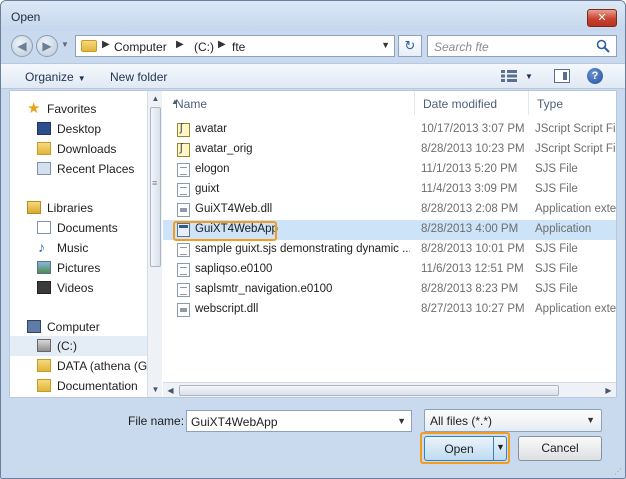 This screenshot has height=479, width=626. I want to click on sidebar-item-pictures: Pictures, so click(79, 268).